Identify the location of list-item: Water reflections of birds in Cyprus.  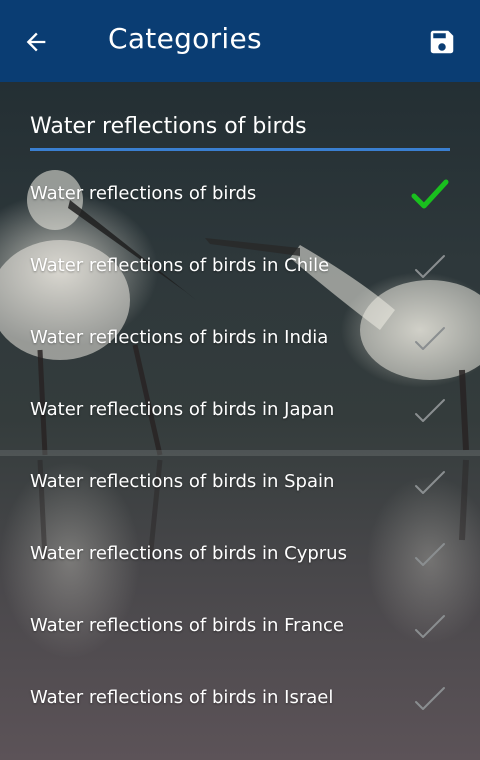
(240, 554).